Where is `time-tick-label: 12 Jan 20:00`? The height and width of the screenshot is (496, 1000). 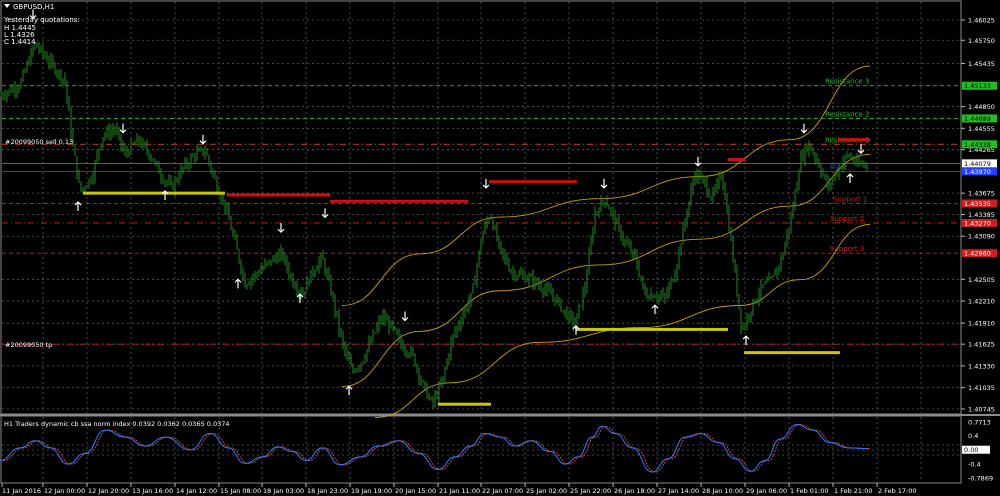
time-tick-label: 12 Jan 20:00 is located at coordinates (108, 491).